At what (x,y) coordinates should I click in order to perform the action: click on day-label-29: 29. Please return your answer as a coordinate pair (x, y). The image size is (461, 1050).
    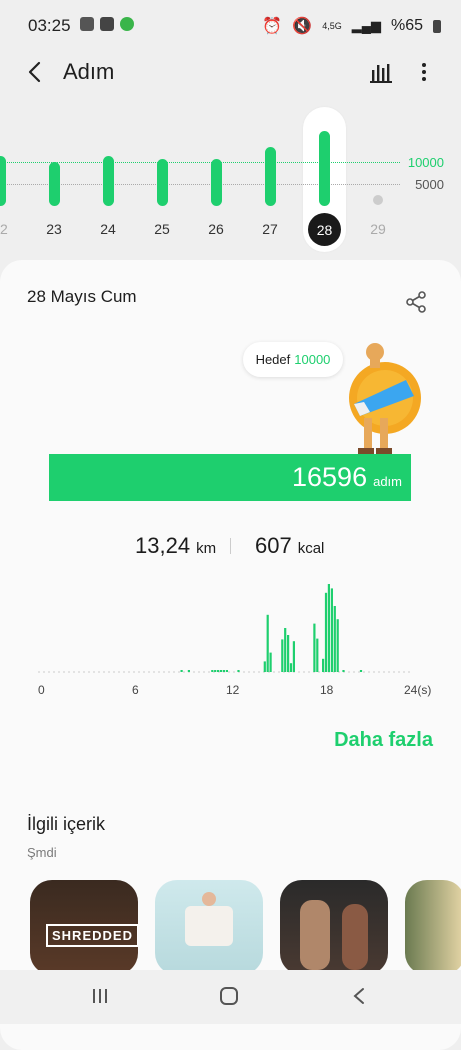
    Looking at the image, I should click on (378, 229).